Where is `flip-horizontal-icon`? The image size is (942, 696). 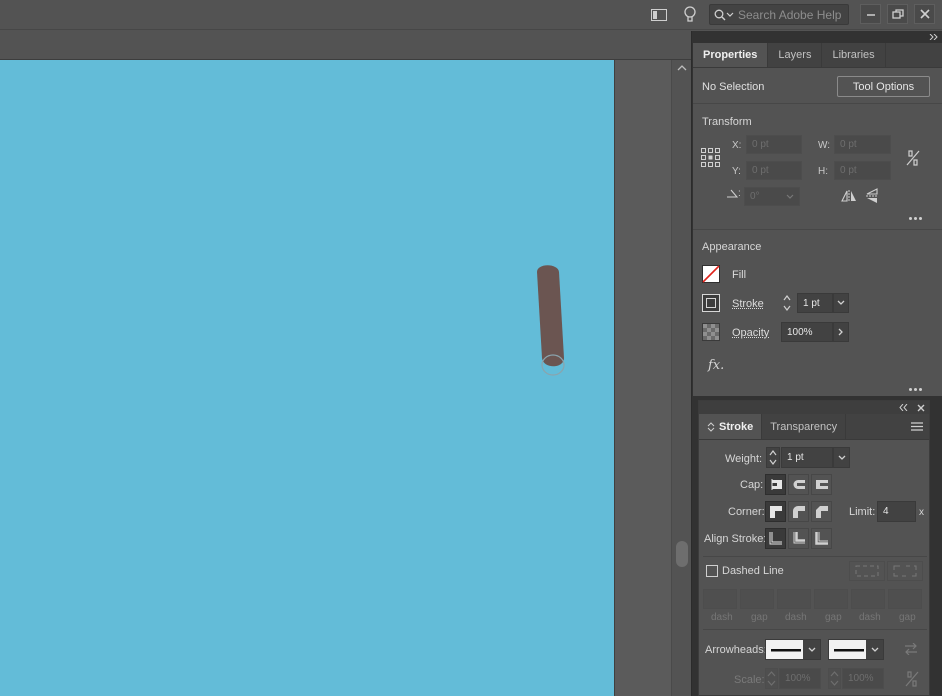 flip-horizontal-icon is located at coordinates (849, 197).